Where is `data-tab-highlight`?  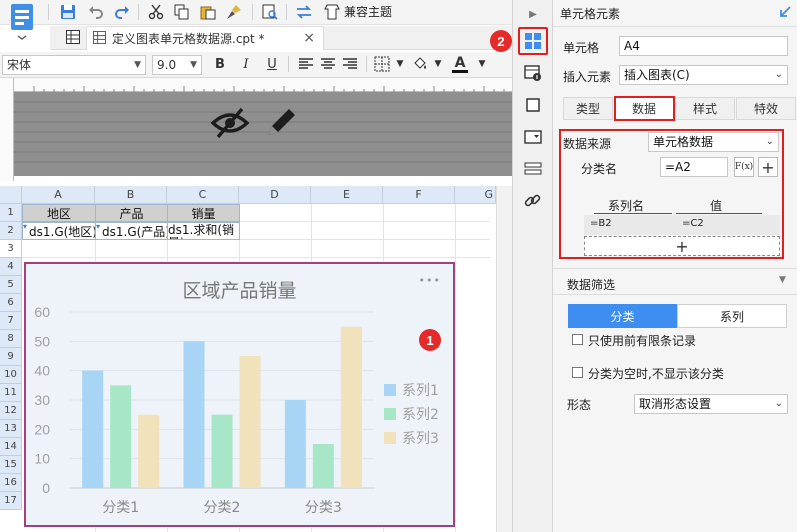
data-tab-highlight is located at coordinates (644, 108).